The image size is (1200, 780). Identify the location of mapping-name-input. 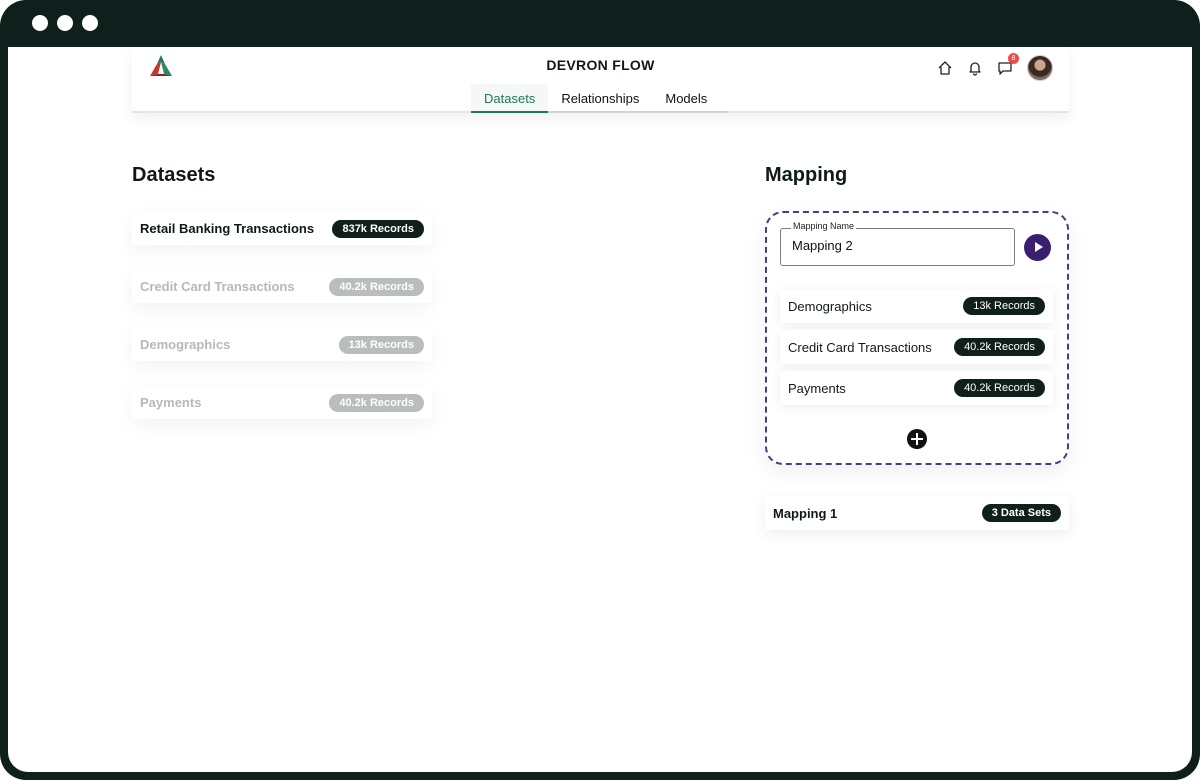
(897, 245).